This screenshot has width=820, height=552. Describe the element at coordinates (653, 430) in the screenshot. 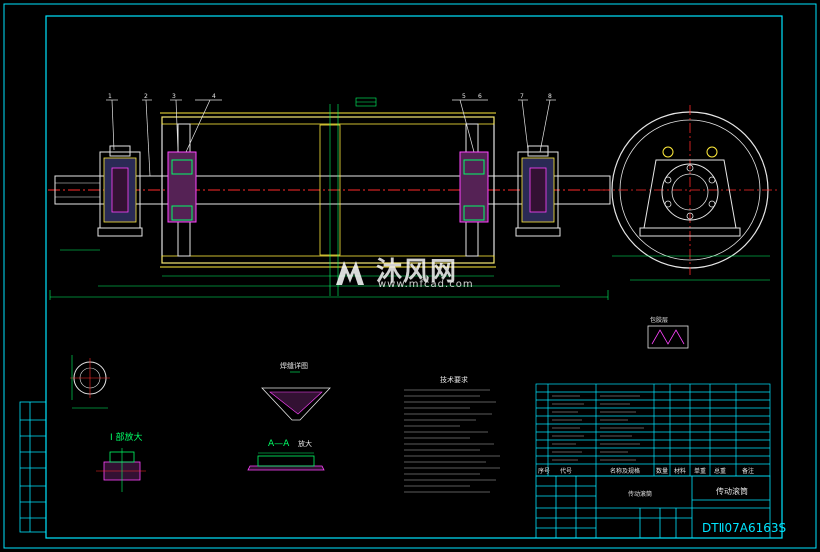

I see `bom-table` at that location.